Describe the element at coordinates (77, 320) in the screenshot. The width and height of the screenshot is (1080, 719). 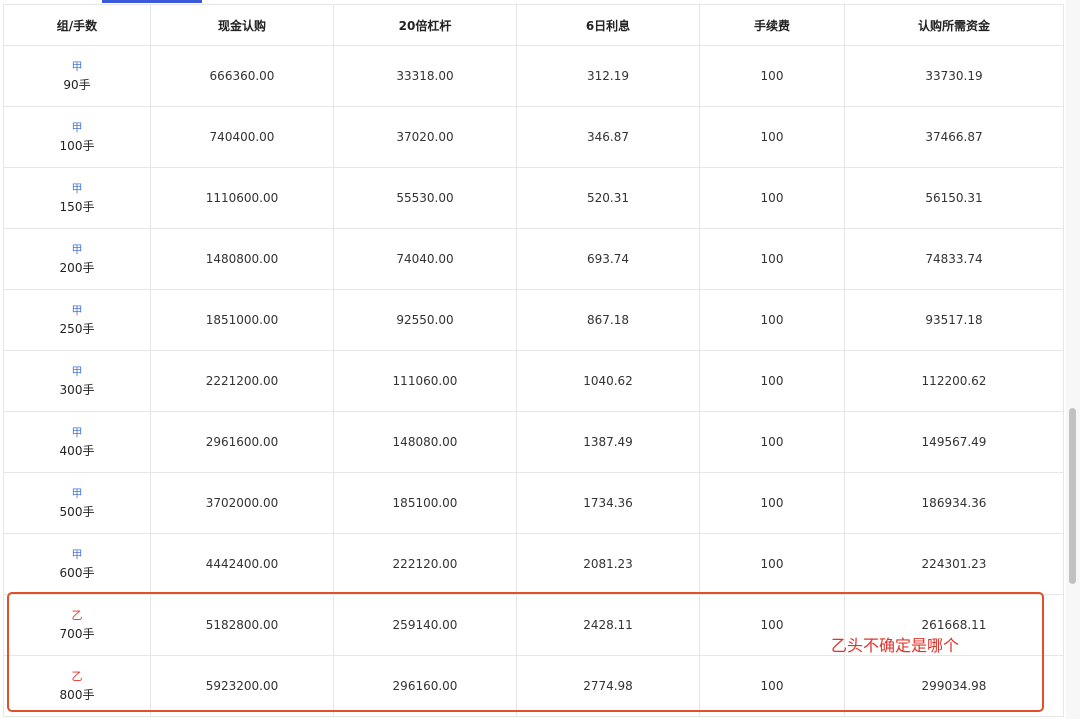
I see `cell-group-lots: 甲 250手` at that location.